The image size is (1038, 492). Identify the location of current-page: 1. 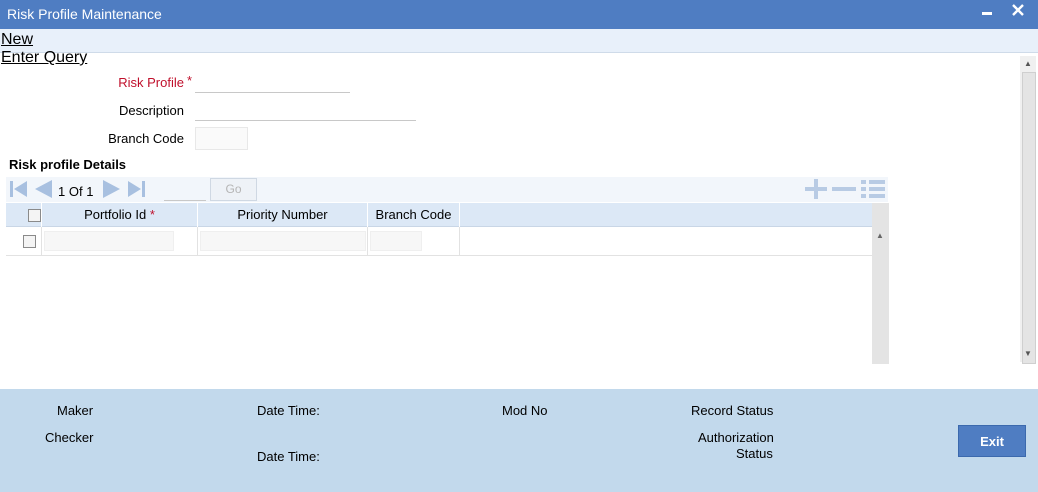
(62, 191).